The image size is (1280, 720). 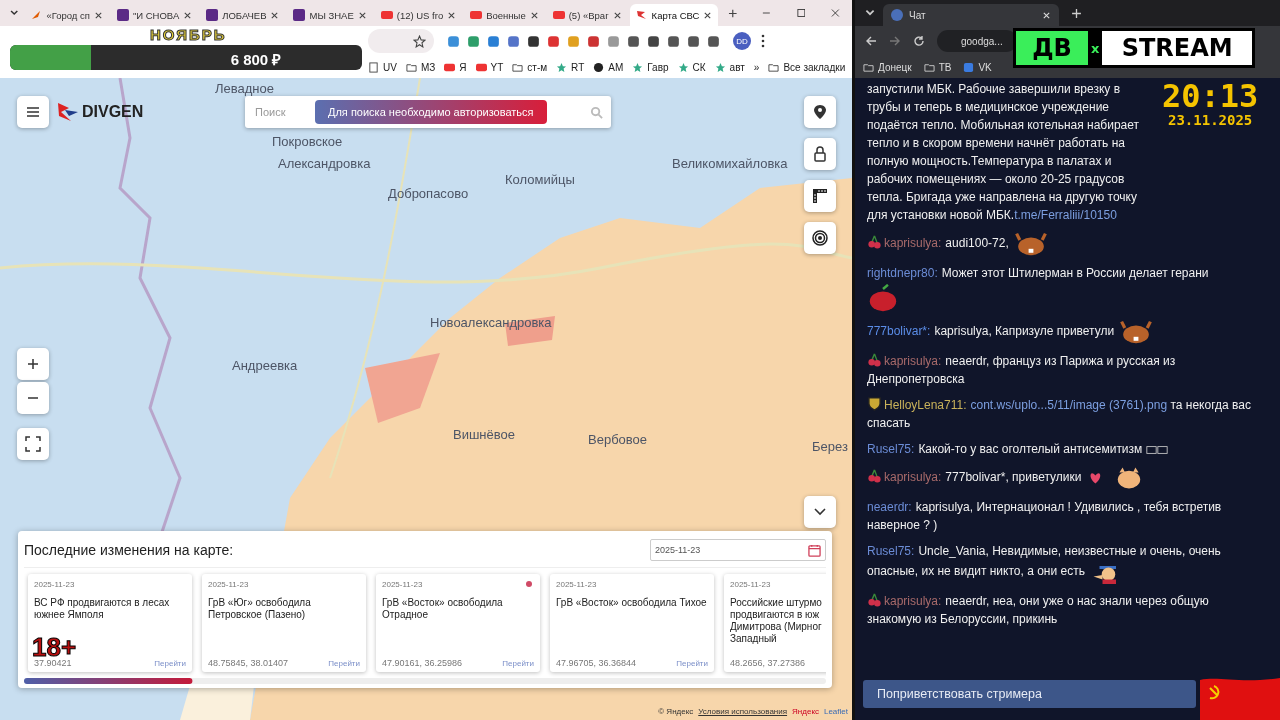 I want to click on browser-tab: ЛОБАЧЕВ, so click(x=243, y=15).